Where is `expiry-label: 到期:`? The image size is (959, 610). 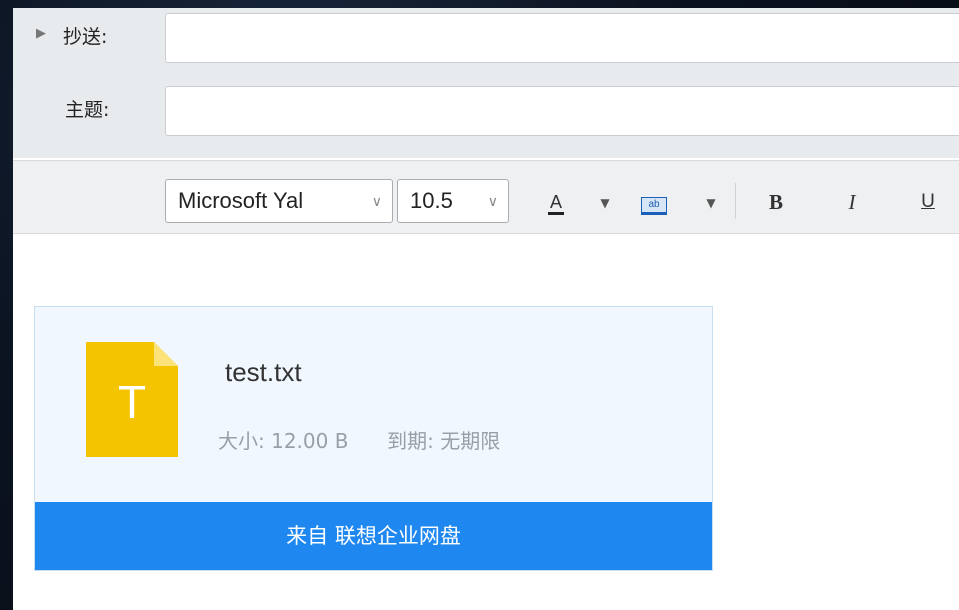
expiry-label: 到期: is located at coordinates (410, 441).